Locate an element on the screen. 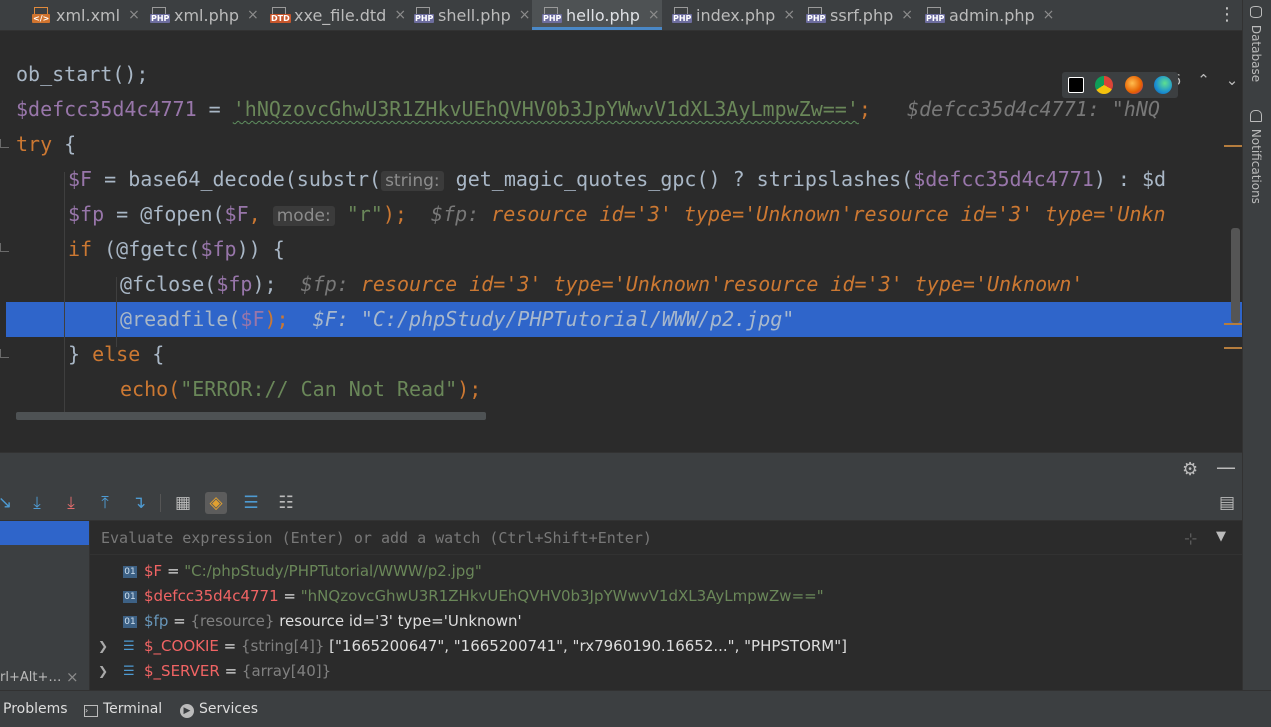 The height and width of the screenshot is (727, 1271). tab-label: admin.php is located at coordinates (992, 15).